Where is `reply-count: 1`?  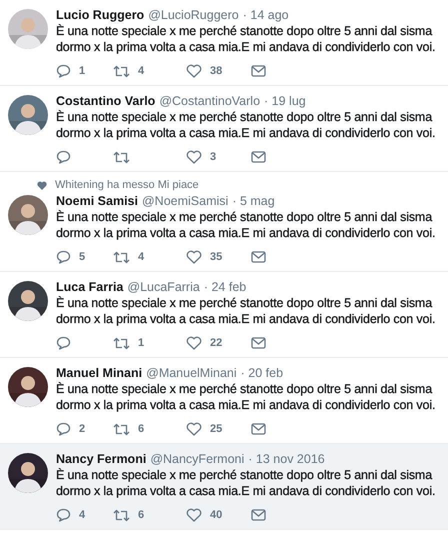 reply-count: 1 is located at coordinates (82, 71).